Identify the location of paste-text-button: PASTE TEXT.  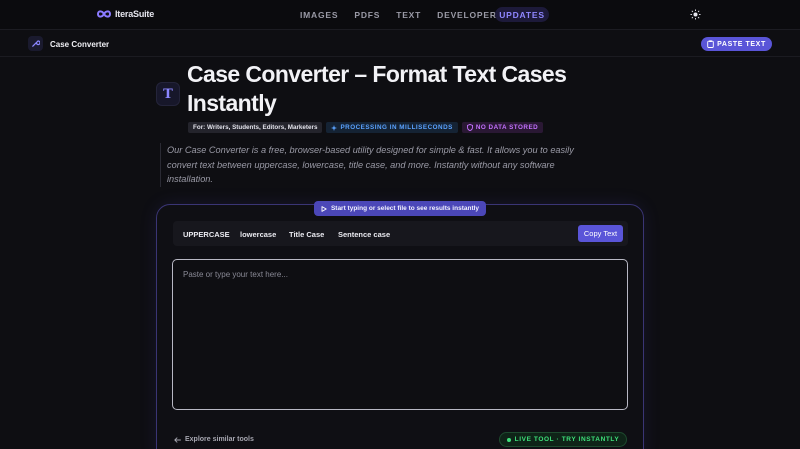
(736, 44).